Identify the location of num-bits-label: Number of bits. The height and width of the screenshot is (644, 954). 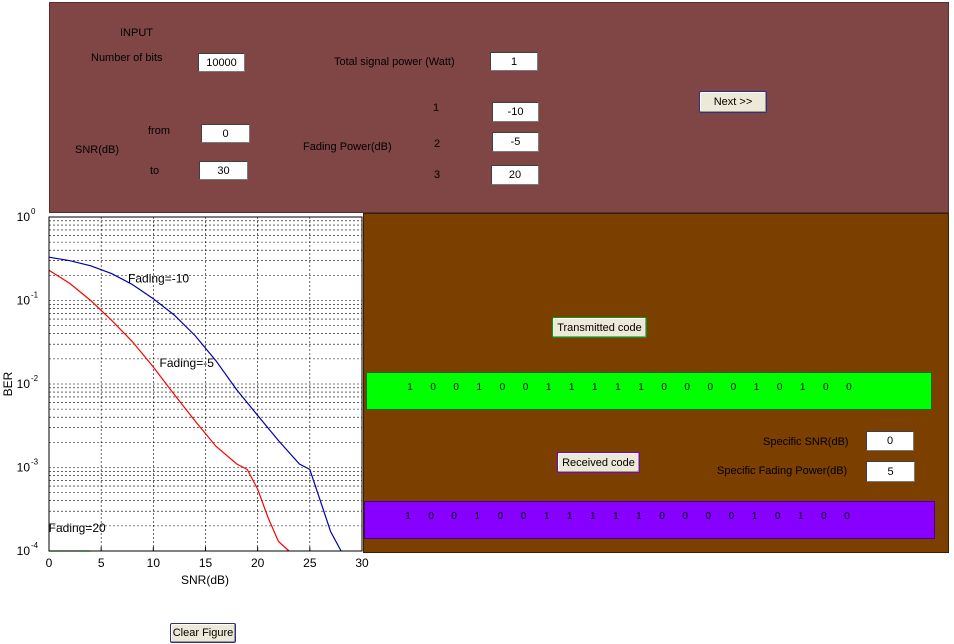
(127, 58).